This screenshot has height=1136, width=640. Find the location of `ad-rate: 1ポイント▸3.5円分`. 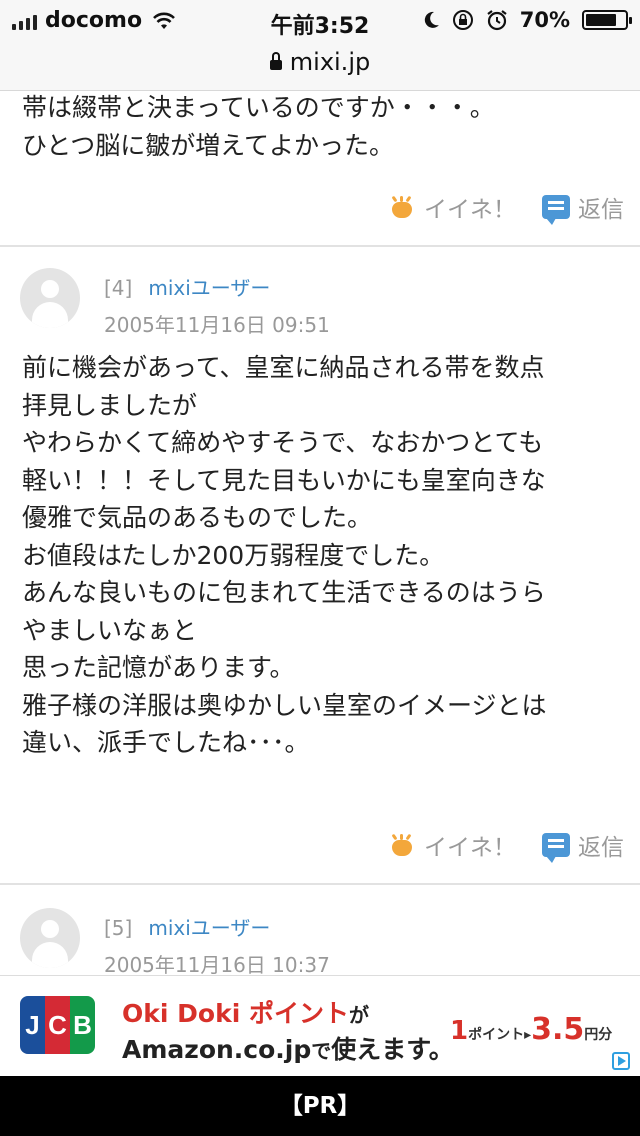

ad-rate: 1ポイント▸3.5円分 is located at coordinates (531, 1029).